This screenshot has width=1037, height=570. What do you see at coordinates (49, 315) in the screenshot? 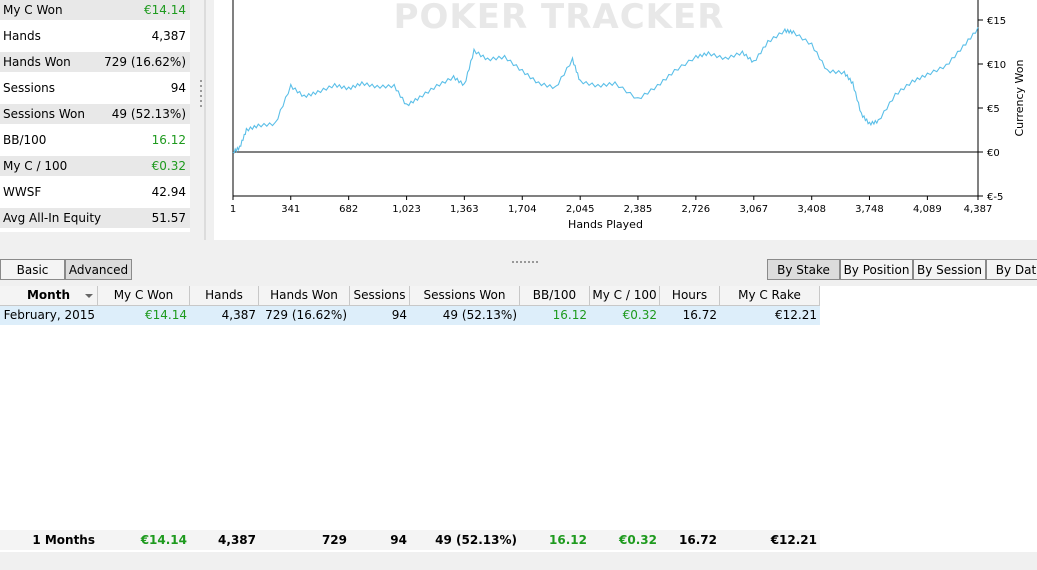
I see `table-cell: February, 2015` at bounding box center [49, 315].